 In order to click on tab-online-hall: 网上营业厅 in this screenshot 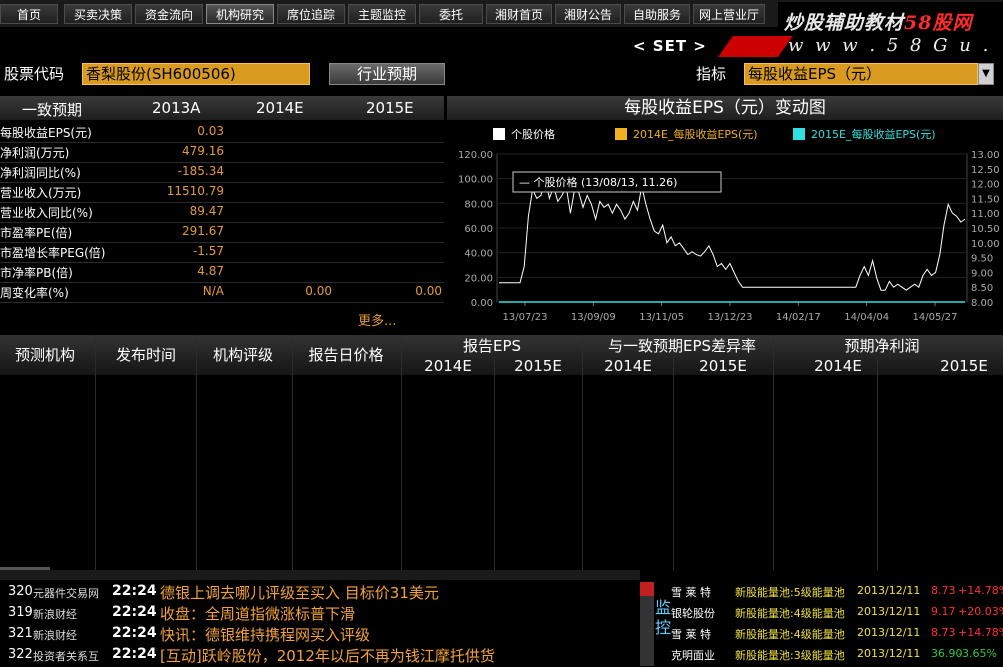, I will do `click(729, 14)`.